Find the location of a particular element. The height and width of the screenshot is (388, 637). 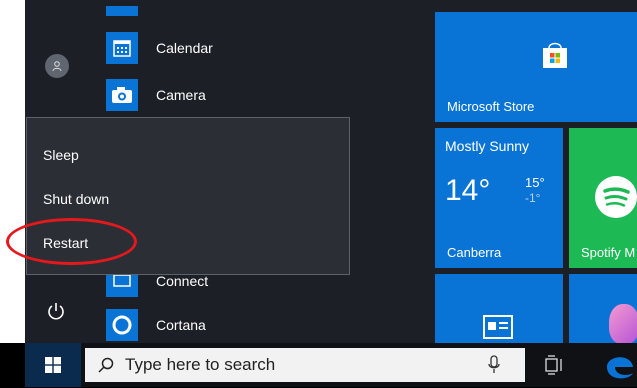

background-edge is located at coordinates (12, 171).